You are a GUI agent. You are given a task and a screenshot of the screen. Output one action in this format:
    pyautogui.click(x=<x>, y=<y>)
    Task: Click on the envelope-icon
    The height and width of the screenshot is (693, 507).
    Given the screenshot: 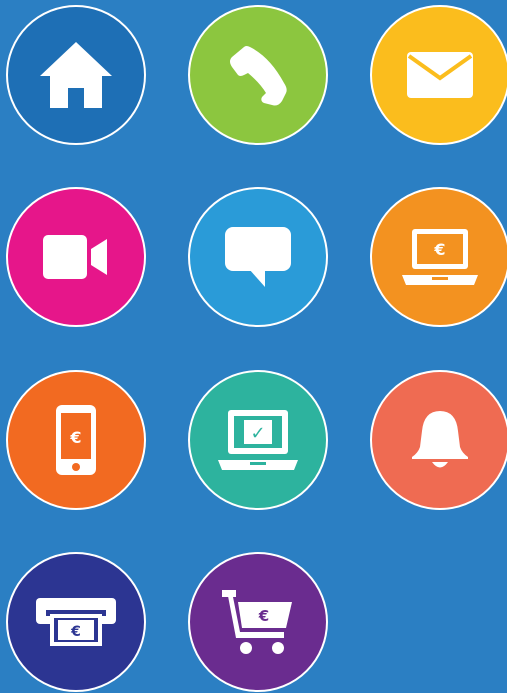 What is the action you would take?
    pyautogui.click(x=440, y=75)
    